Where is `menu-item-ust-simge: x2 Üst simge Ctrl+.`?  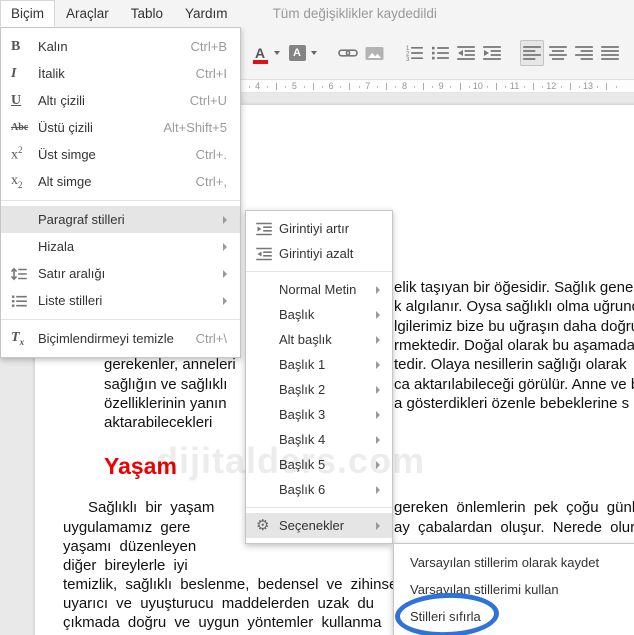
menu-item-ust-simge: x2 Üst simge Ctrl+. is located at coordinates (120, 154).